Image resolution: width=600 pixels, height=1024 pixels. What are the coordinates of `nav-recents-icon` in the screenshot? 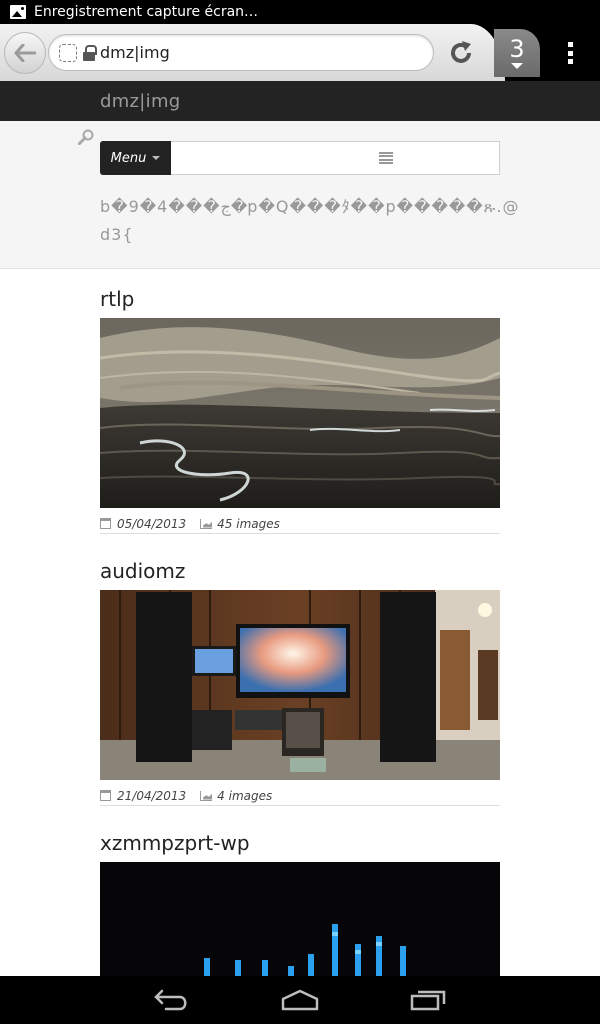 It's located at (428, 1000).